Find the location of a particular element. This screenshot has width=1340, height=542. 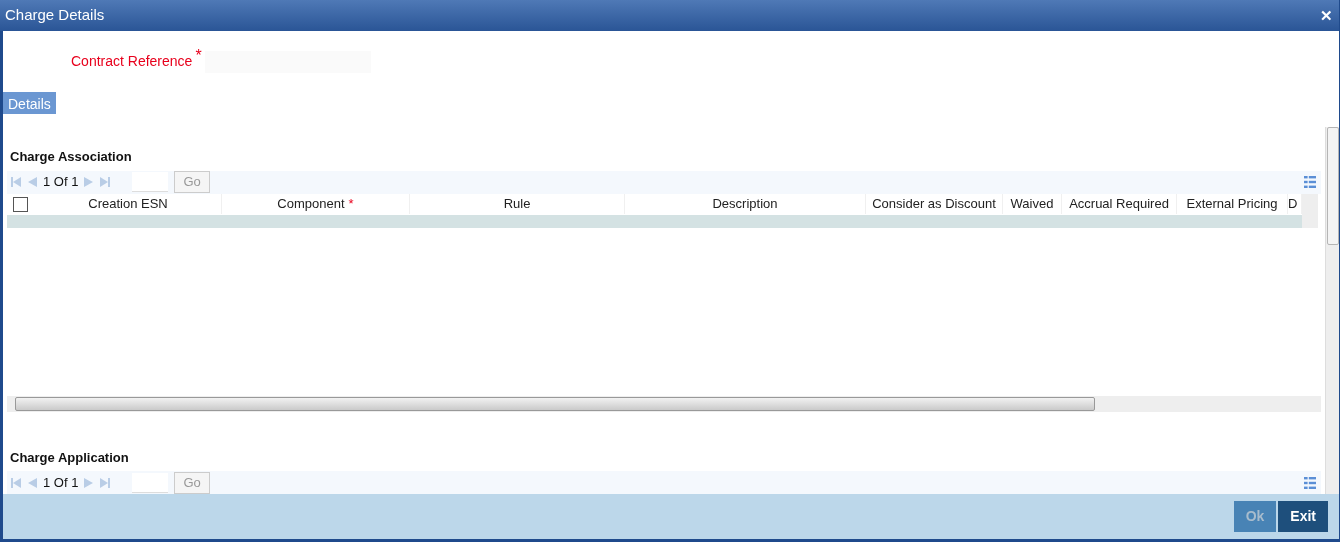

column-header: Accrual Required is located at coordinates (1119, 204).